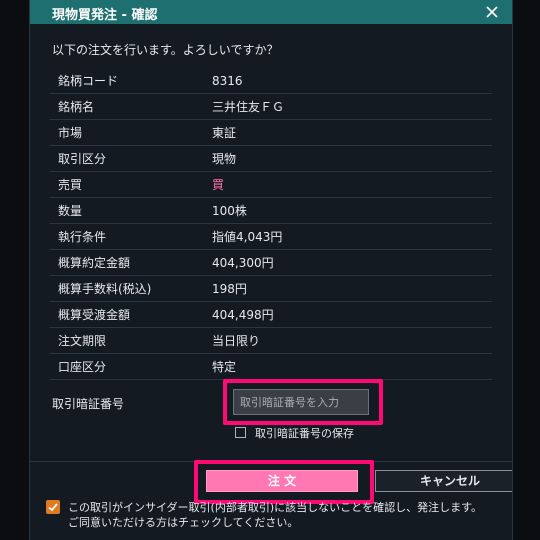  I want to click on detail-row: 数量 100株, so click(271, 210).